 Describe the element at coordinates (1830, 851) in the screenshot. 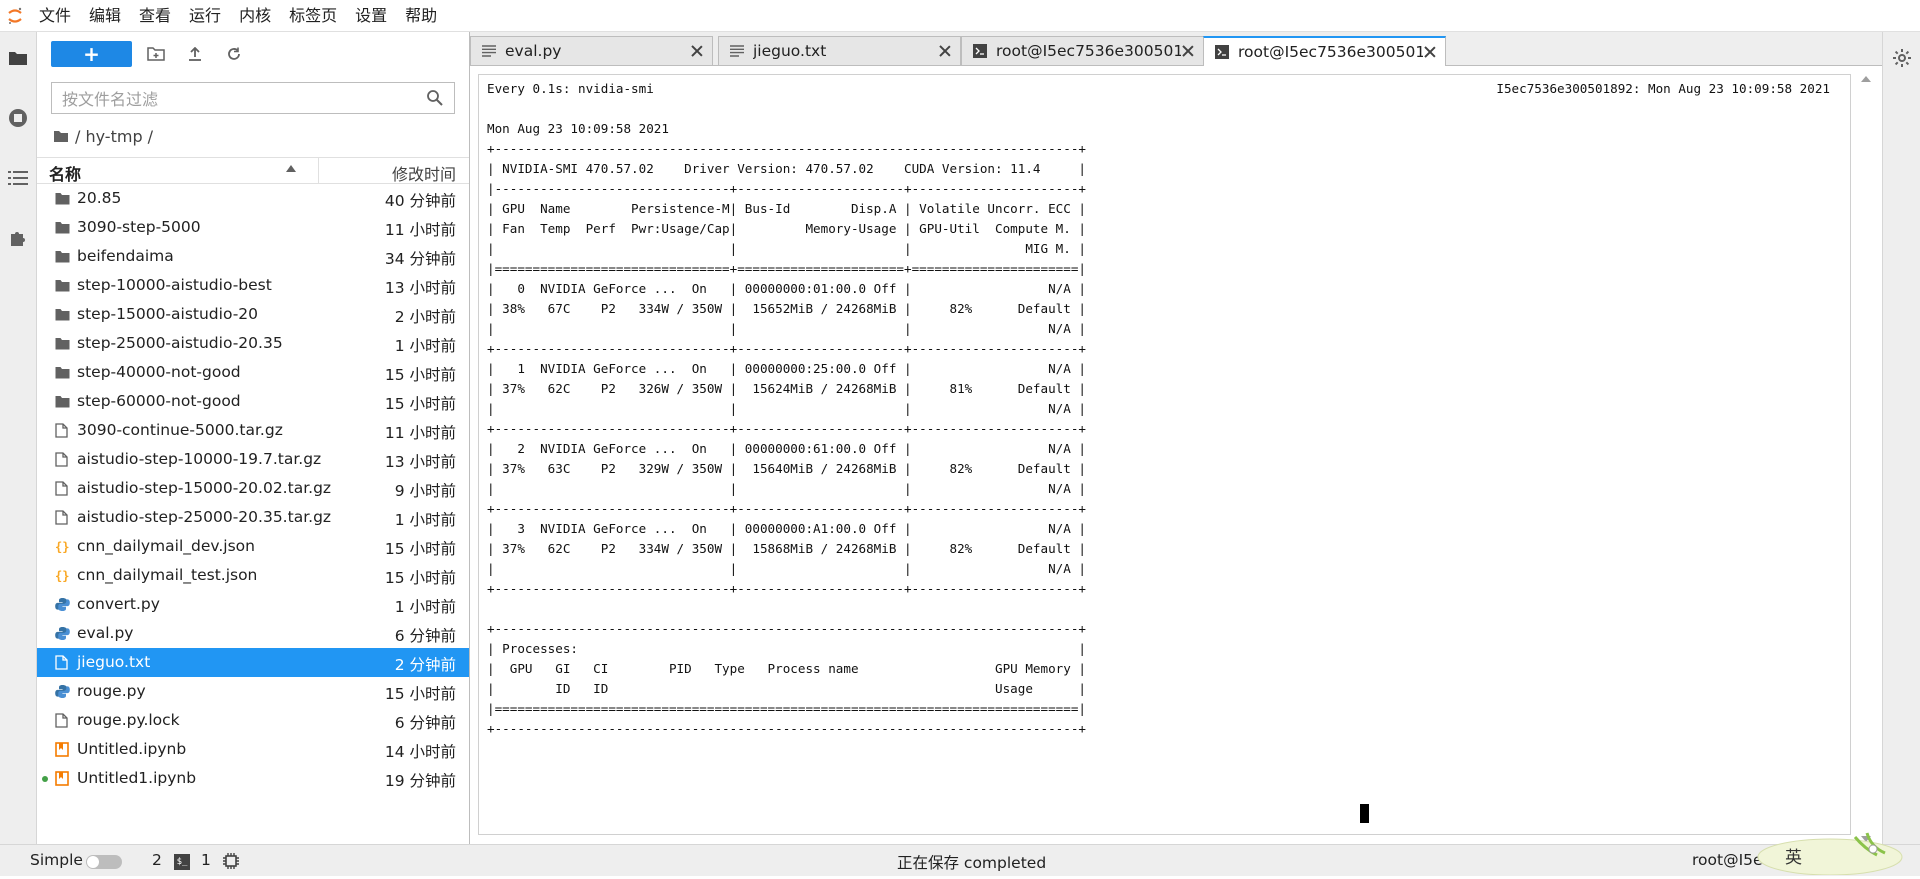

I see `input-method-widget: 英` at that location.